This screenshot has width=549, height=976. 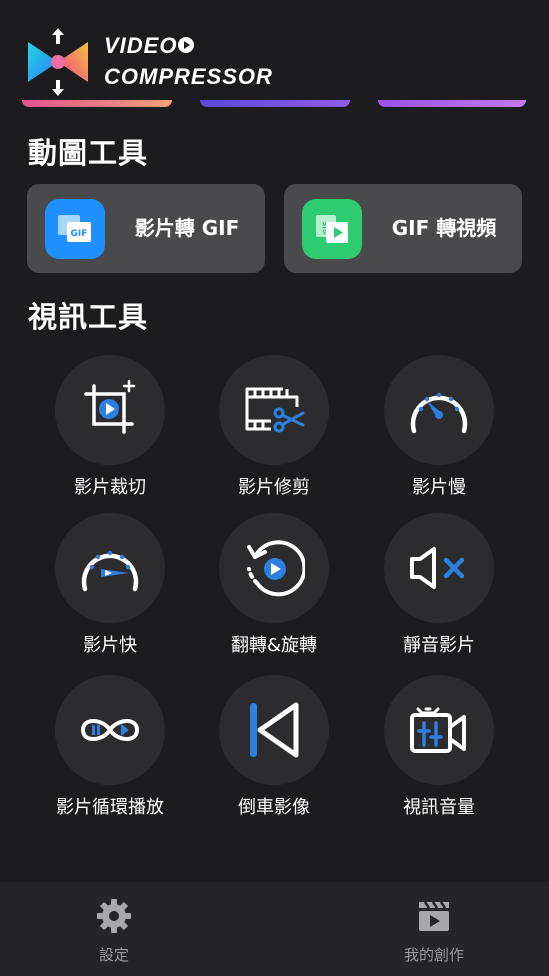 I want to click on gif-to-video-card: GIF GIF 轉視頻, so click(x=403, y=228).